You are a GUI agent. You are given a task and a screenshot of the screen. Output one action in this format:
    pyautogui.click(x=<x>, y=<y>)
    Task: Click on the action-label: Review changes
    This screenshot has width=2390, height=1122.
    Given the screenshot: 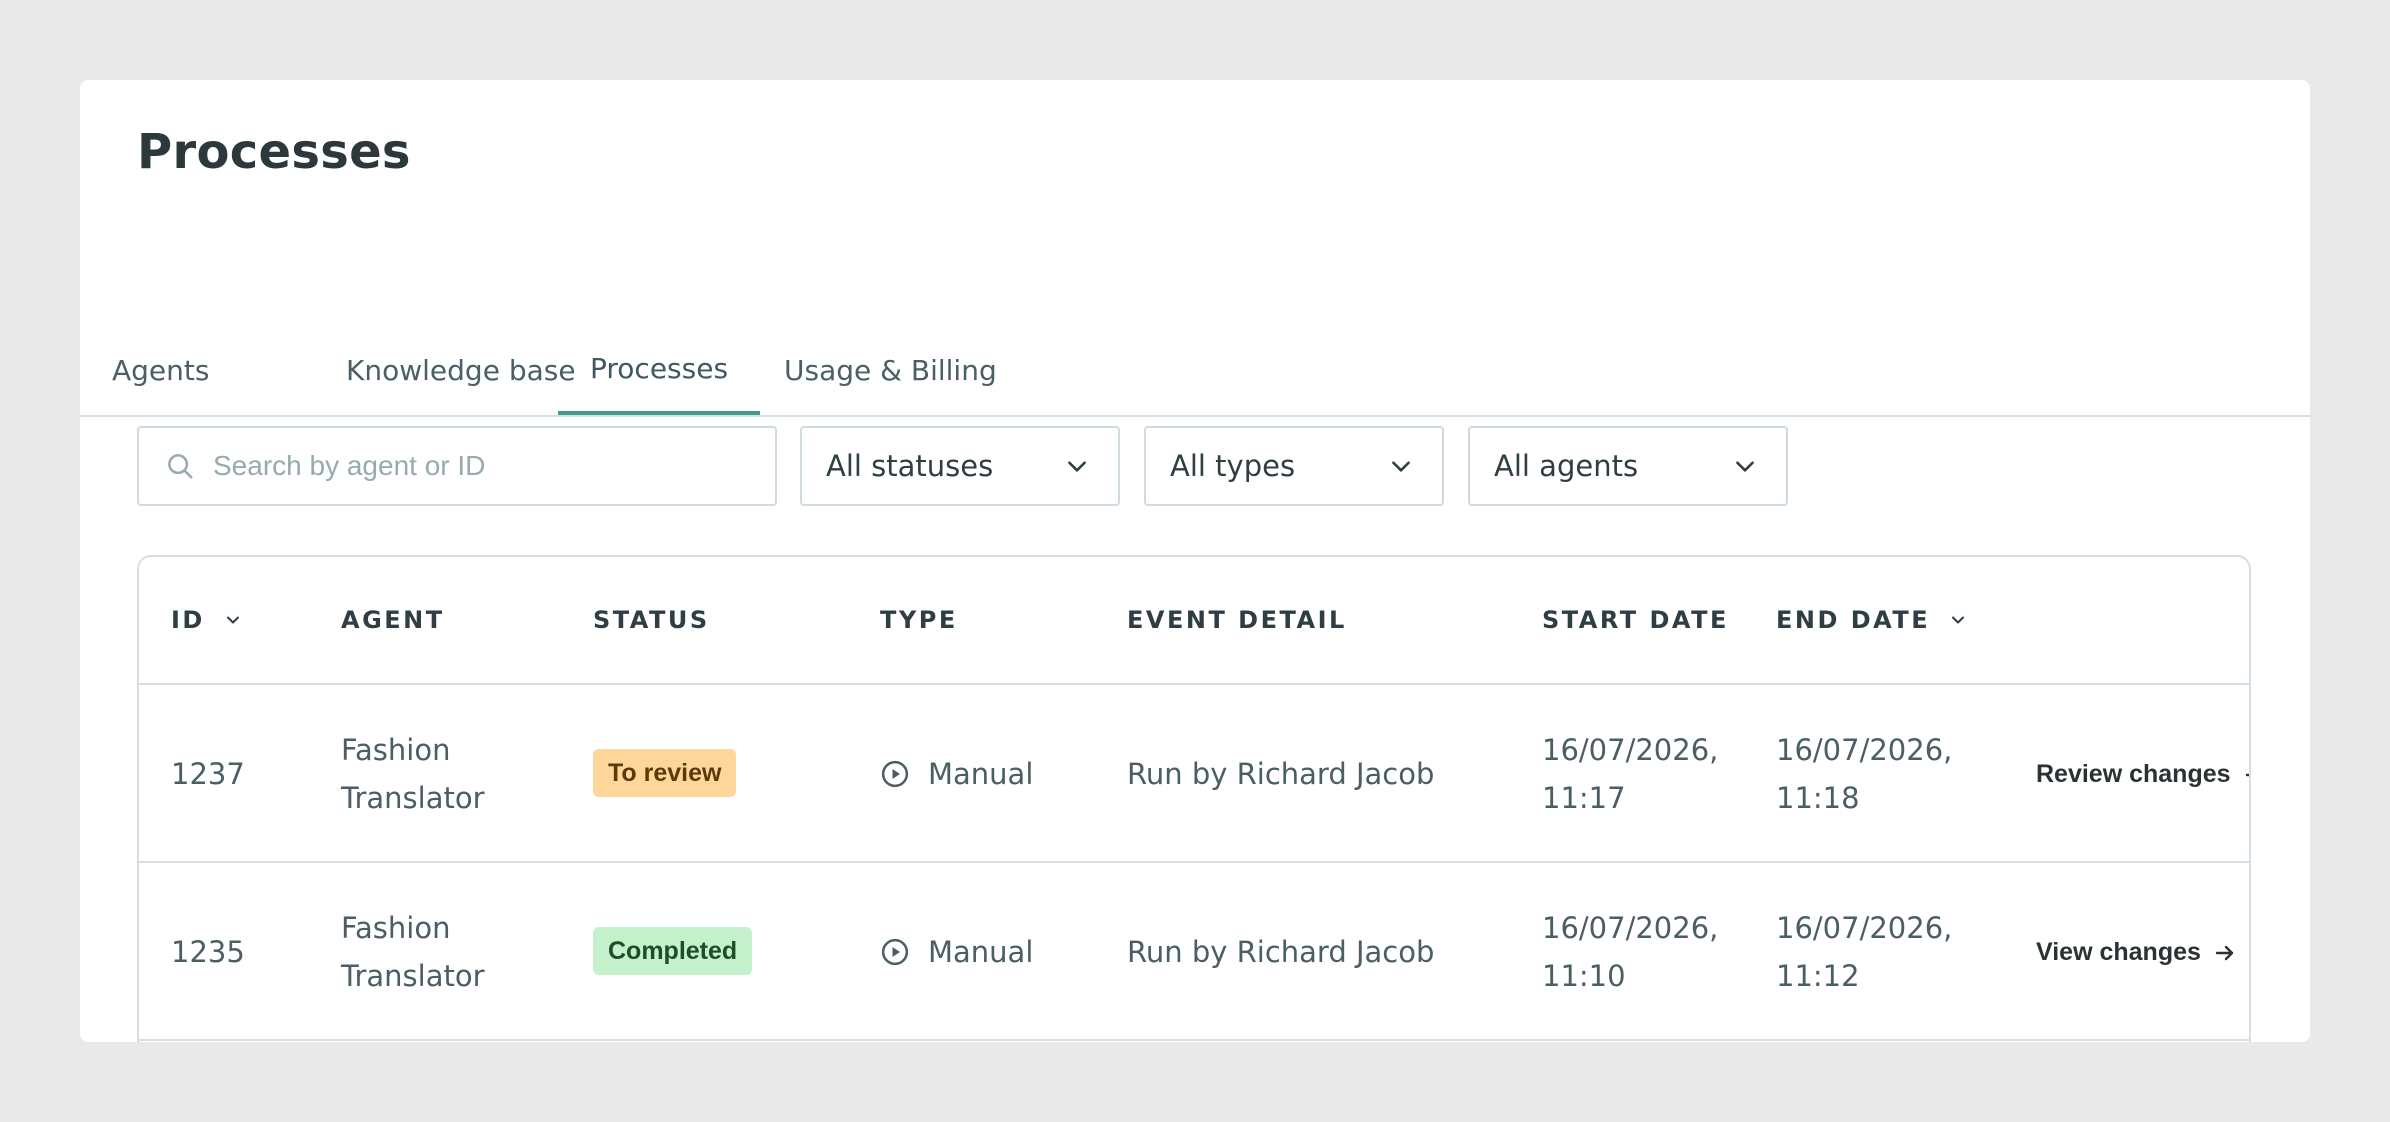 What is the action you would take?
    pyautogui.click(x=2133, y=774)
    